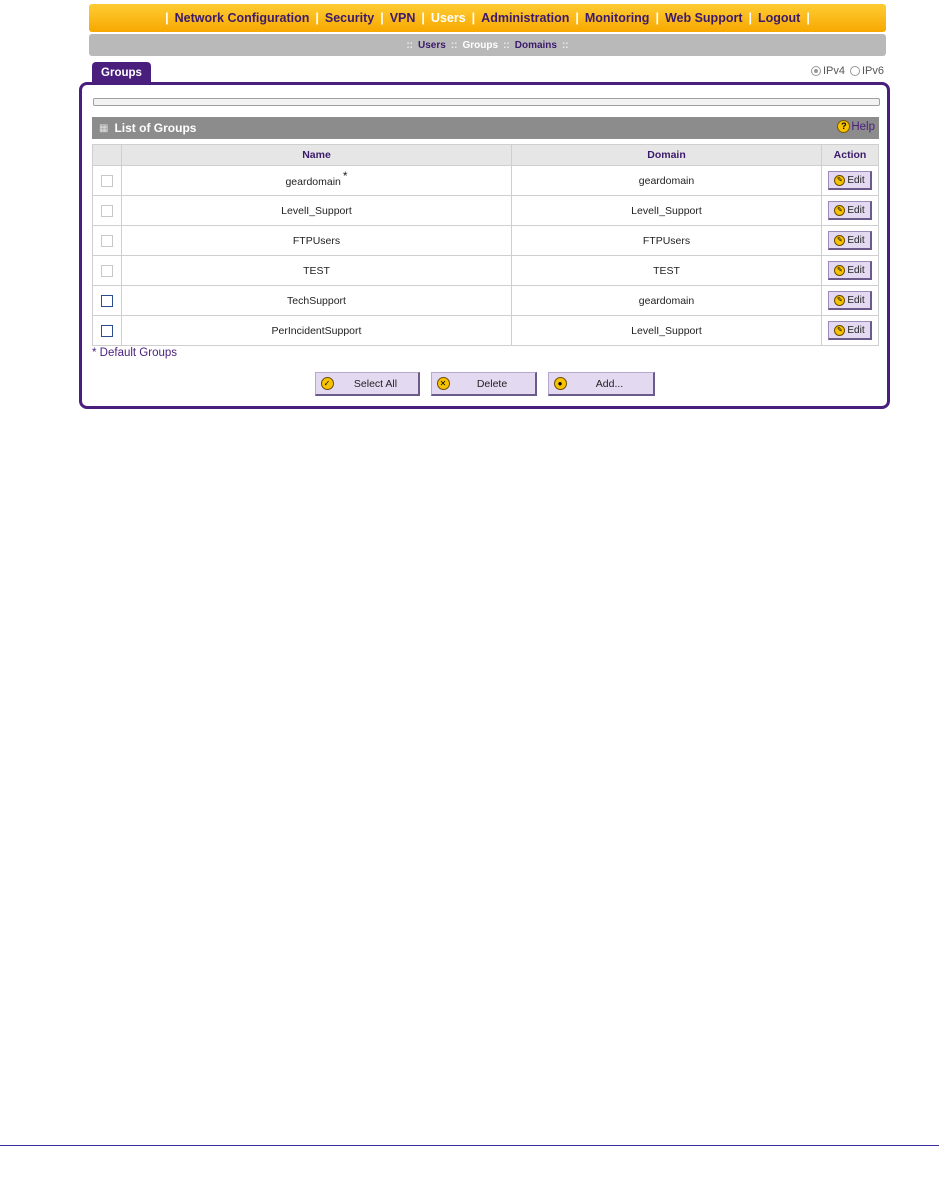  I want to click on group-domain-cell: TEST, so click(666, 270).